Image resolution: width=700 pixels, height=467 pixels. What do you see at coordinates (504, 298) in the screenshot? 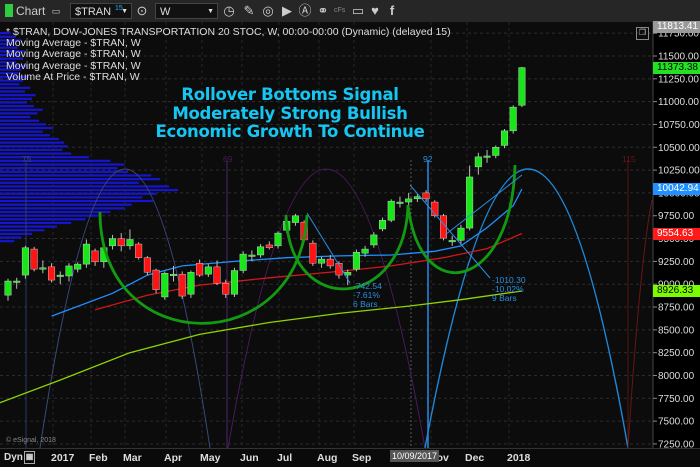
I see `measure-bars: 9 Bars` at bounding box center [504, 298].